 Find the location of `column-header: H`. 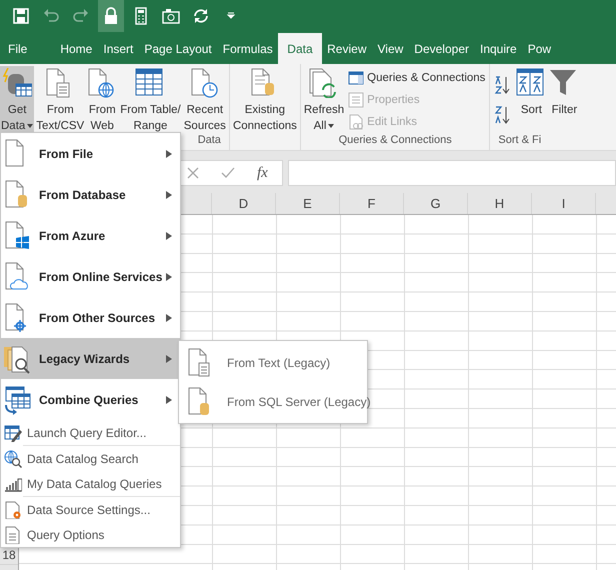

column-header: H is located at coordinates (500, 203).